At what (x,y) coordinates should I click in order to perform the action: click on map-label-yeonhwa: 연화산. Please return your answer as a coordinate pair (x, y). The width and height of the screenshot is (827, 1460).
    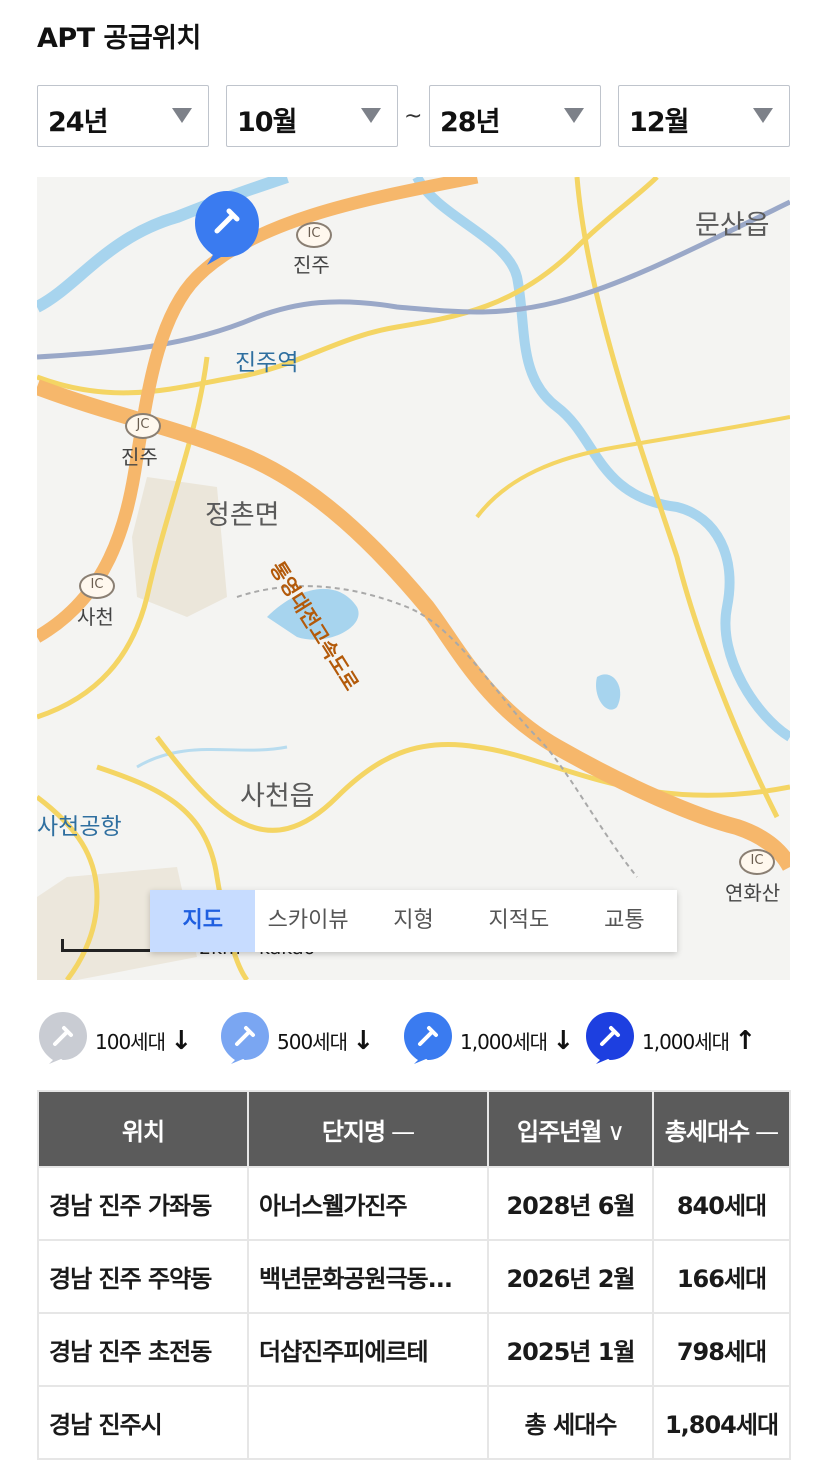
    Looking at the image, I should click on (753, 893).